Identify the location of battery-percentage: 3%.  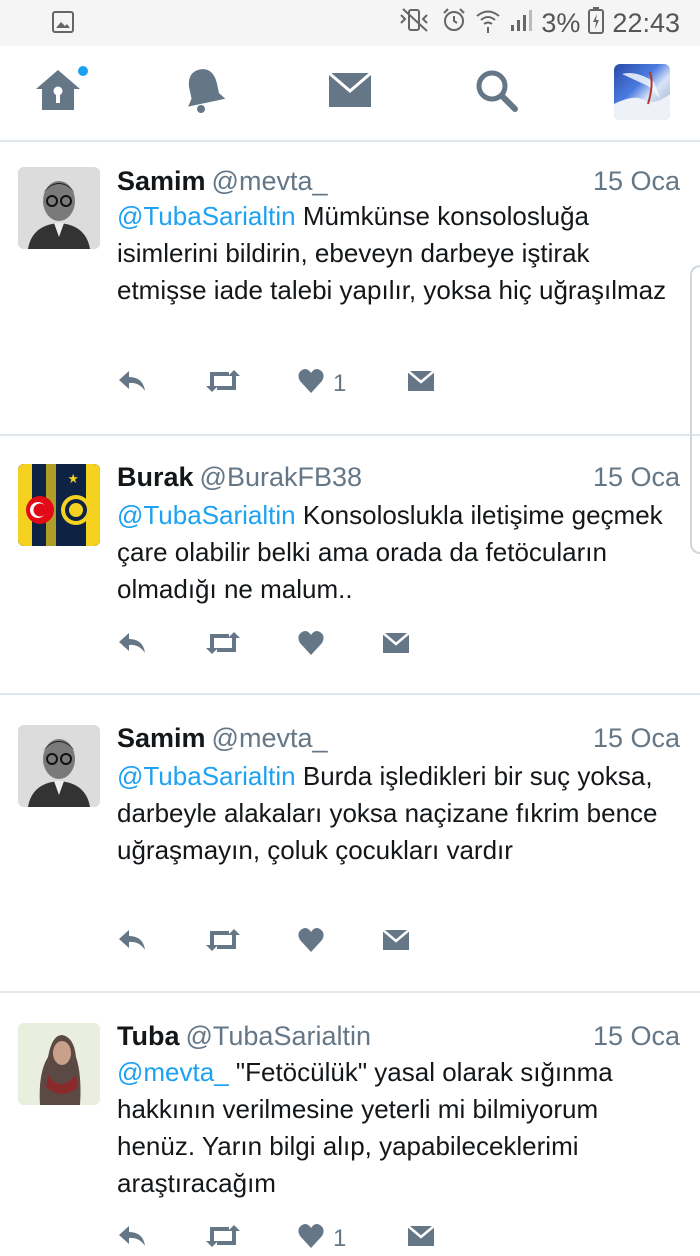
(561, 22).